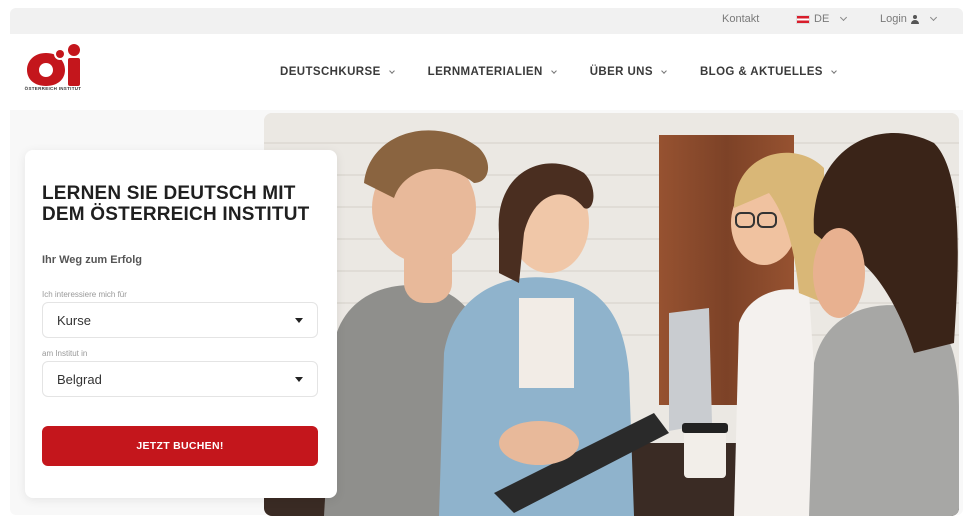  I want to click on language-code: DE, so click(822, 19).